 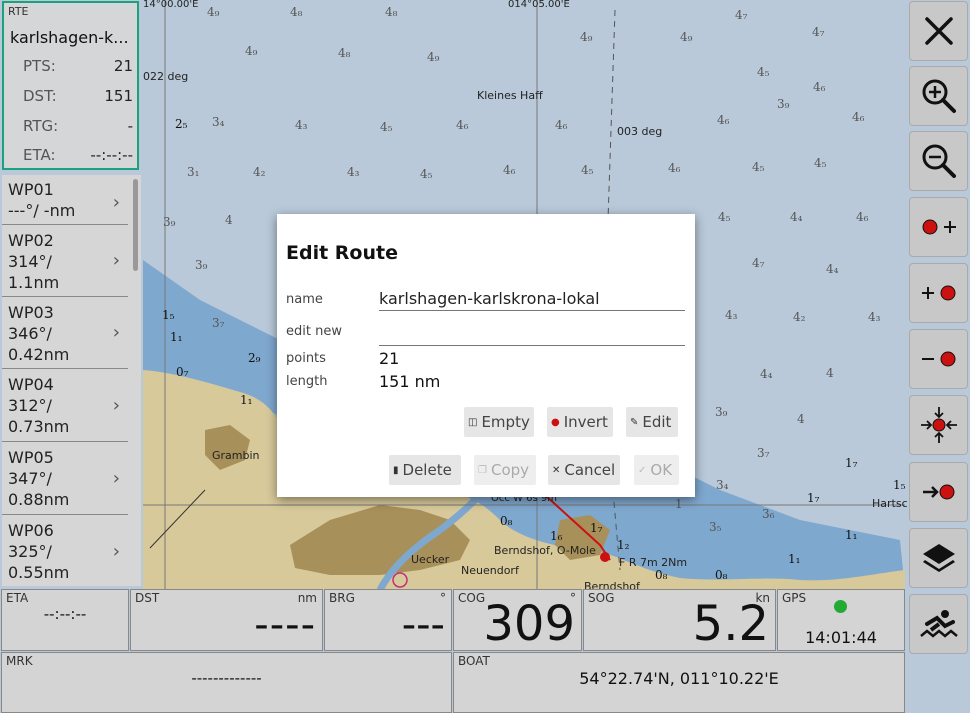 I want to click on map-coordinate-left: 14°00.00'E, so click(x=171, y=5).